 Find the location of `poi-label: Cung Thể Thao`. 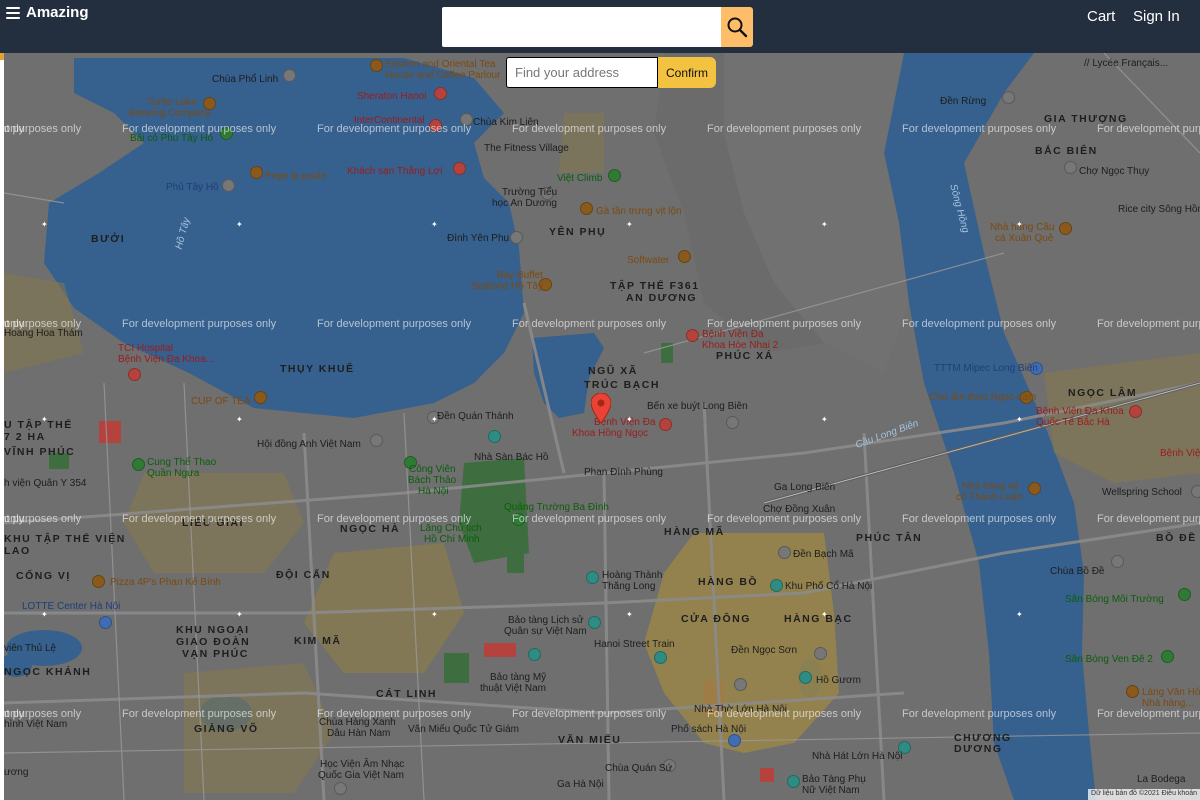

poi-label: Cung Thể Thao is located at coordinates (182, 462).